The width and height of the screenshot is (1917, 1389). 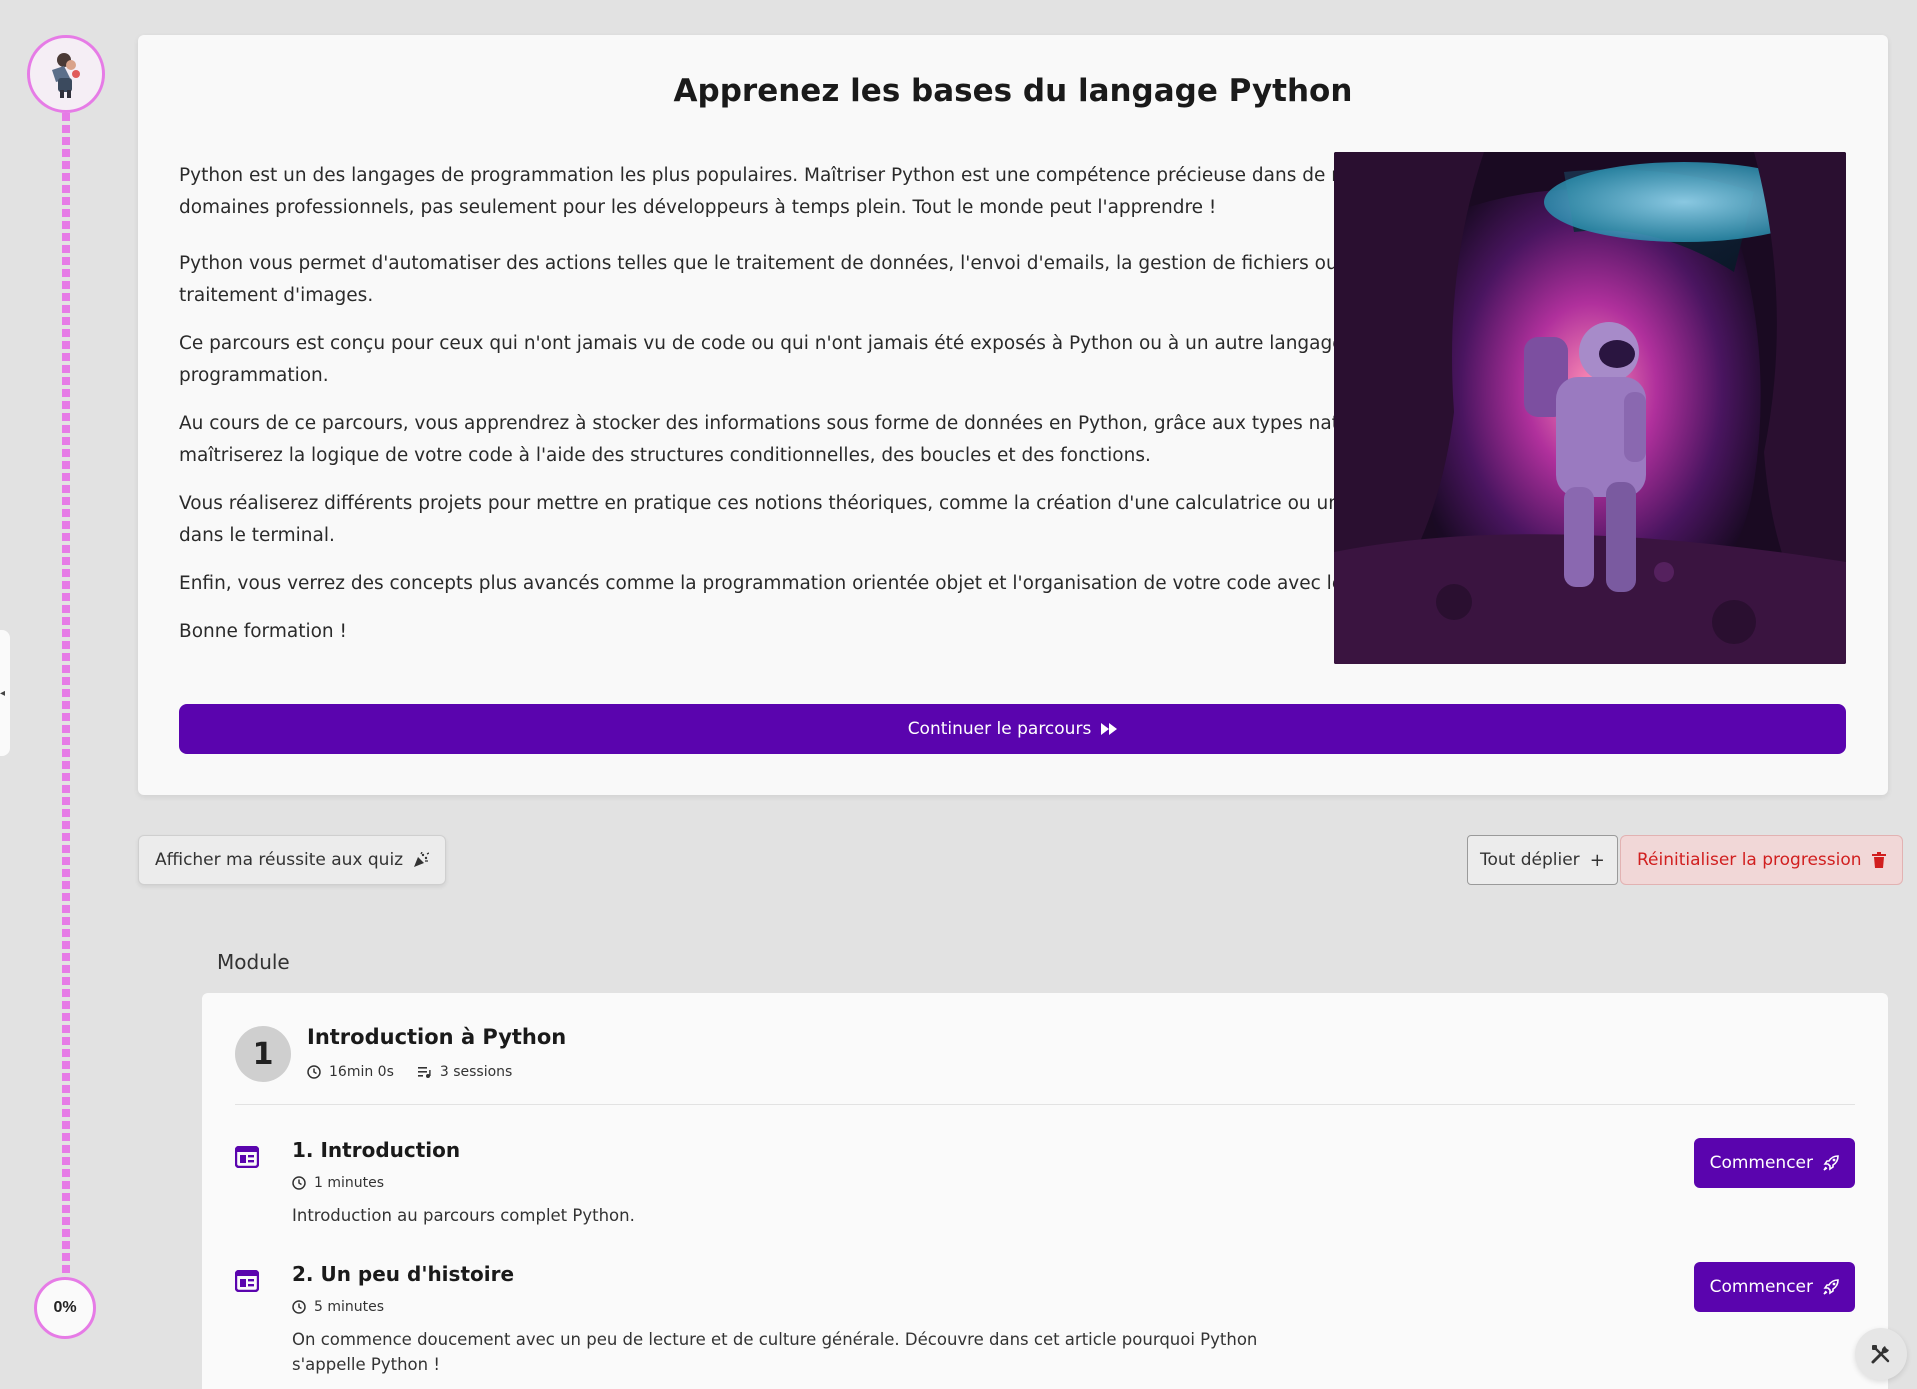 I want to click on tools-button, so click(x=1881, y=1354).